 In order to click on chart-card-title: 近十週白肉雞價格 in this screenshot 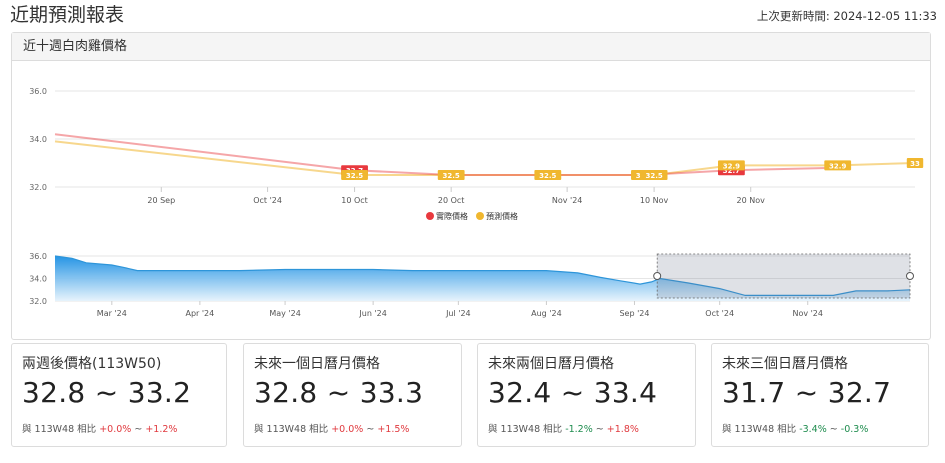, I will do `click(471, 47)`.